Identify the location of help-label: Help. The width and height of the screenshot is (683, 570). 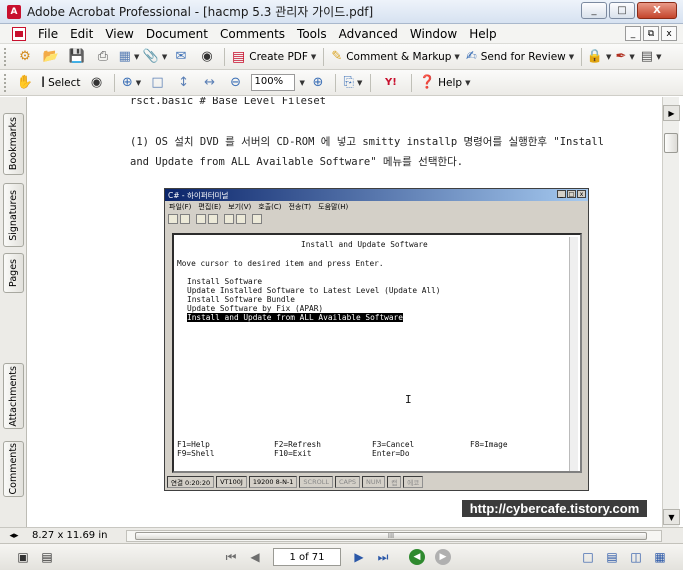
(450, 82).